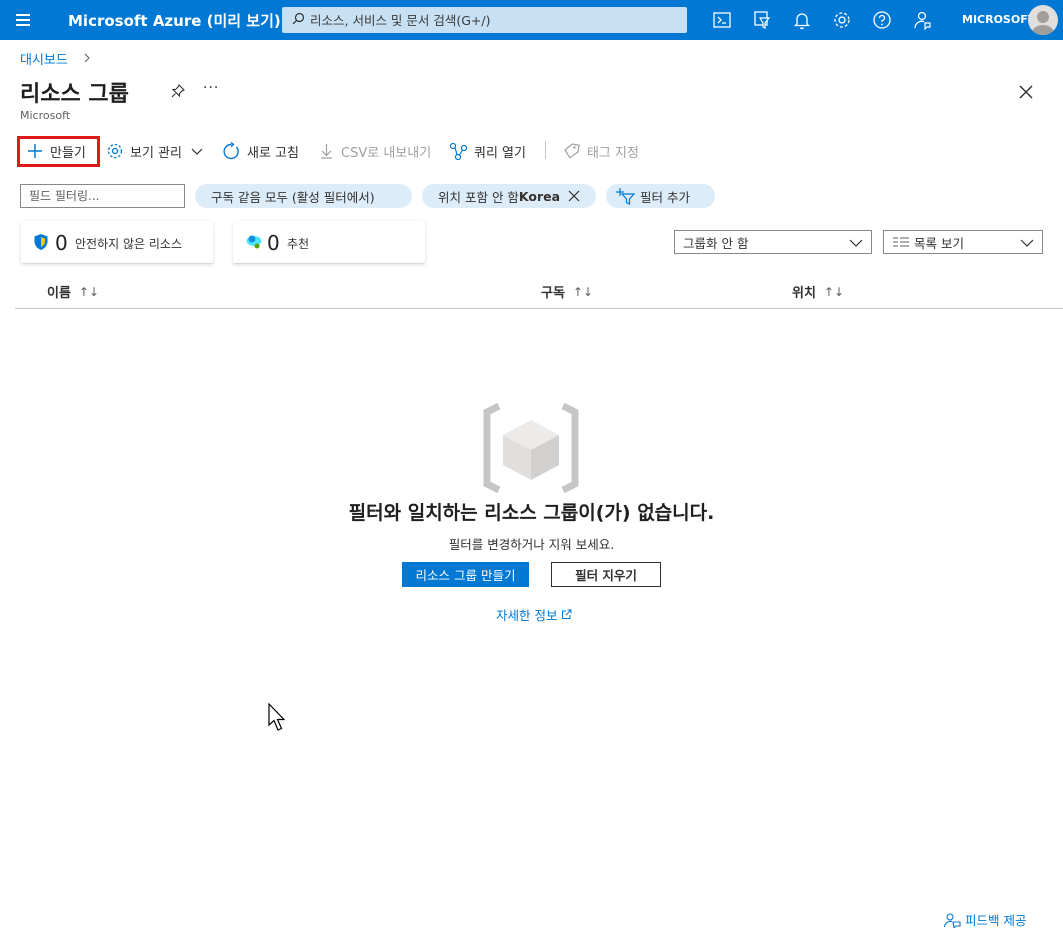 This screenshot has width=1063, height=951. I want to click on user-icon, so click(1043, 23).